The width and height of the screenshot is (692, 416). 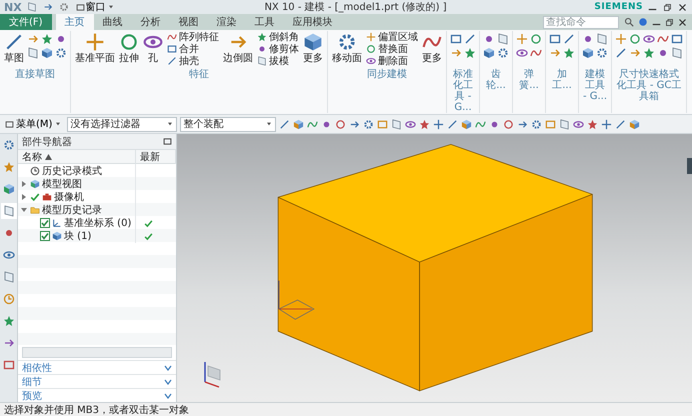 What do you see at coordinates (72, 171) in the screenshot?
I see `tree-item-label: 历史记录模式` at bounding box center [72, 171].